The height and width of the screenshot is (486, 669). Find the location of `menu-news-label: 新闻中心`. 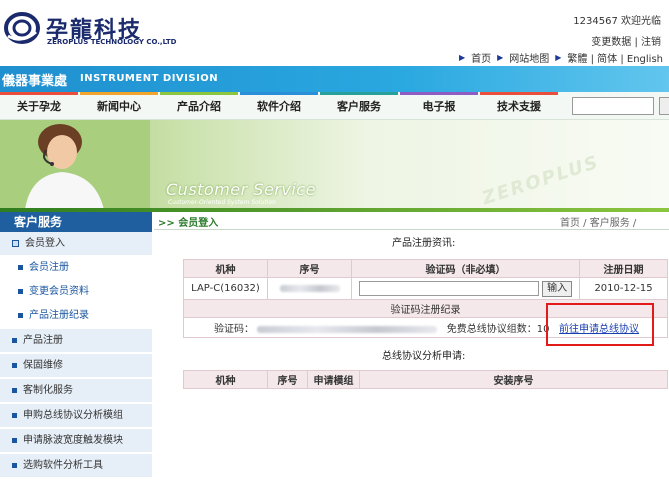

menu-news-label: 新闻中心 is located at coordinates (119, 106).